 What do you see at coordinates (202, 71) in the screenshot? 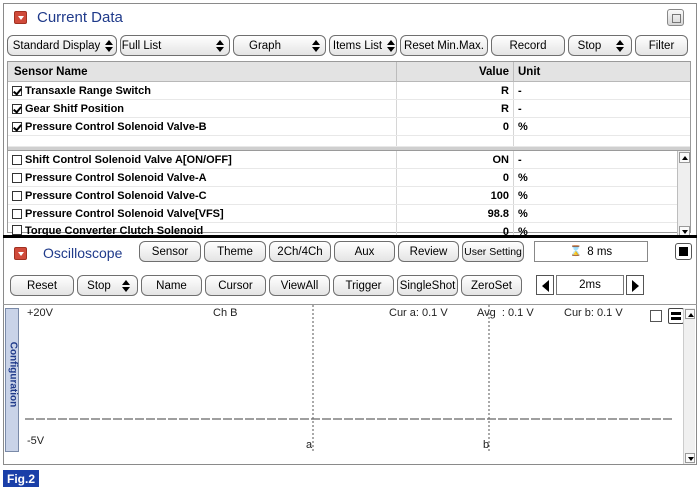
I see `column-sensor-name: Sensor Name` at bounding box center [202, 71].